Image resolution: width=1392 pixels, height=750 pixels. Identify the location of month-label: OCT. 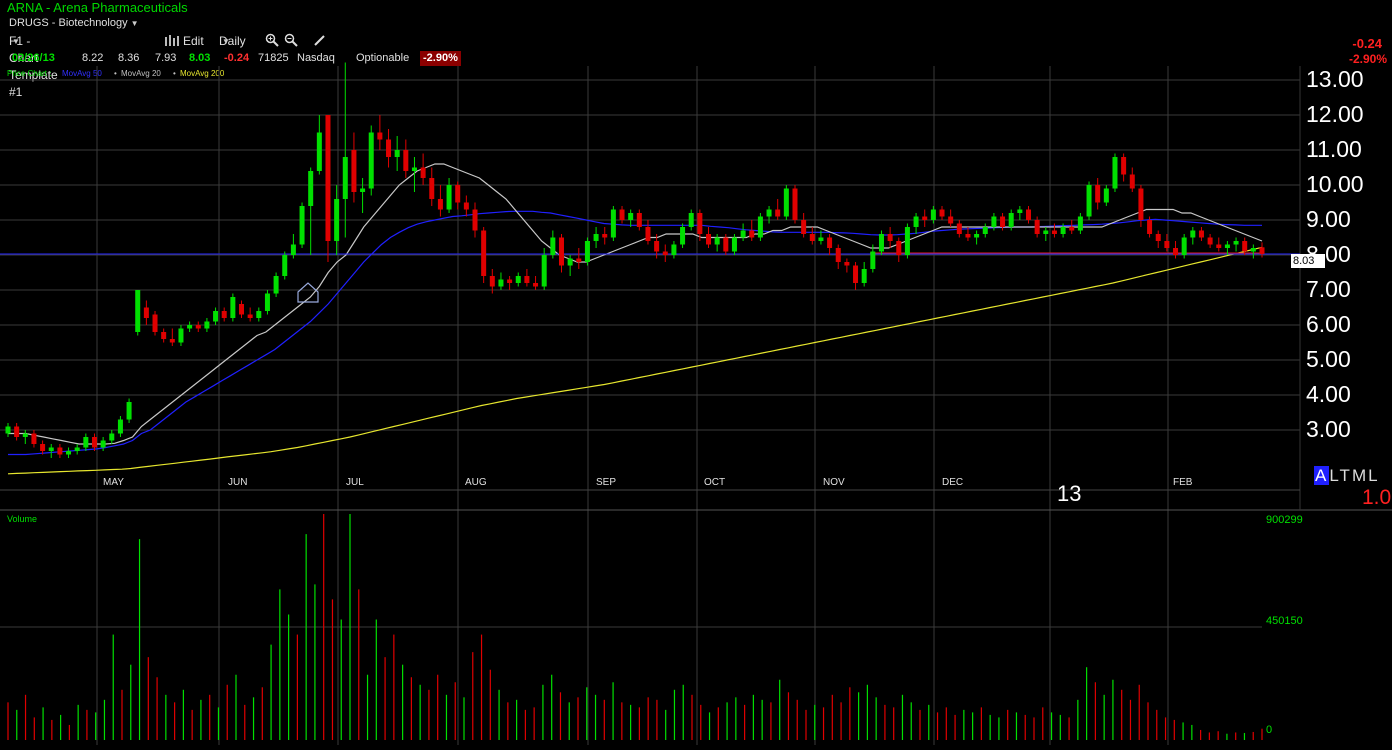
(715, 482).